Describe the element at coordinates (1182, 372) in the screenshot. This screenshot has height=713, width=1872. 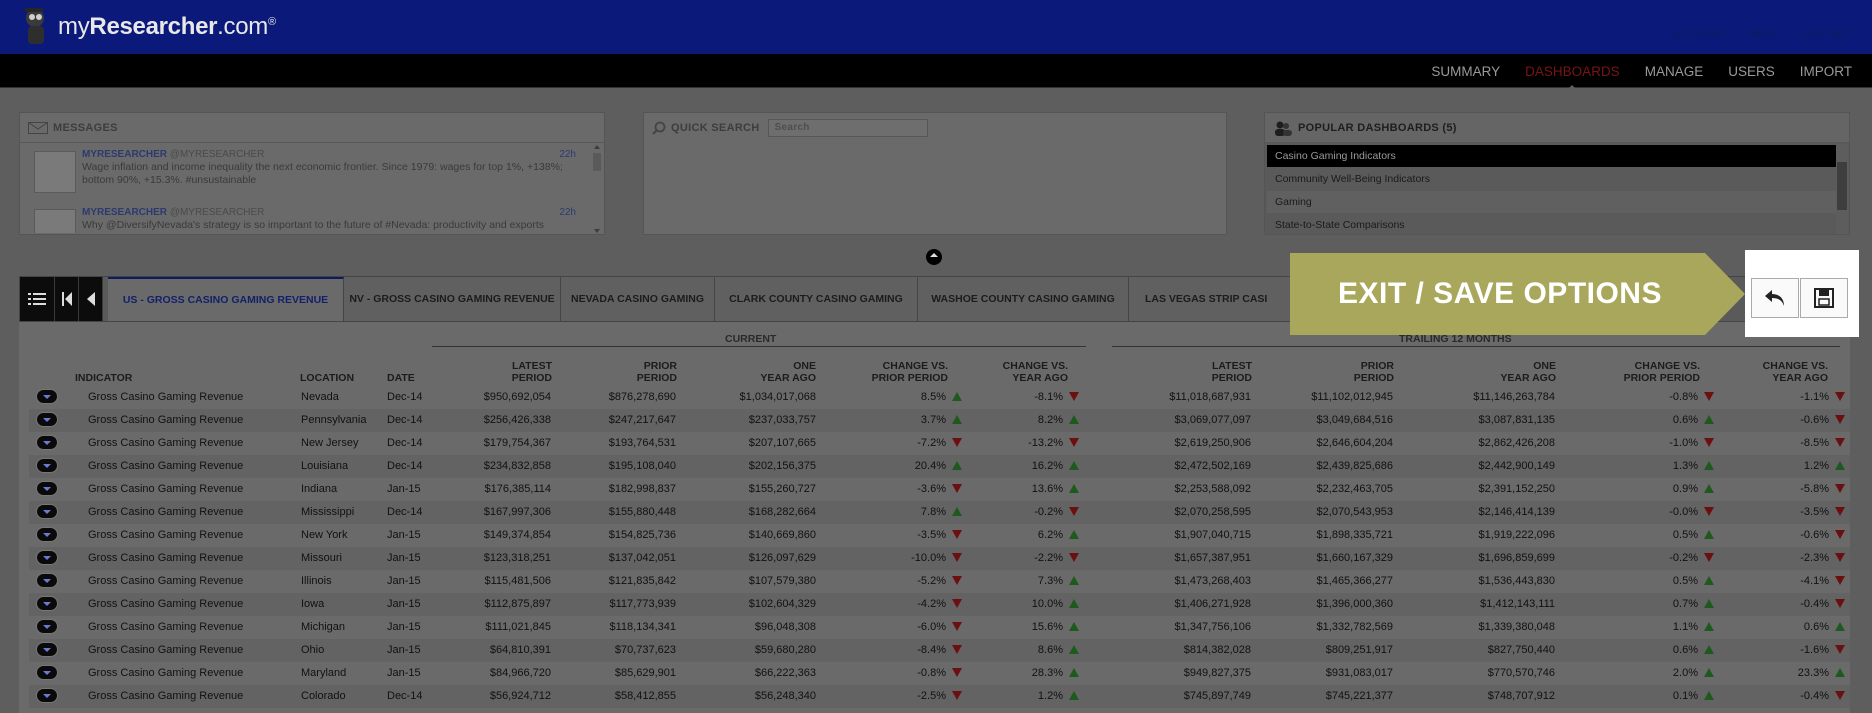
I see `header-t12-latest-period: LATEST PERIOD` at that location.